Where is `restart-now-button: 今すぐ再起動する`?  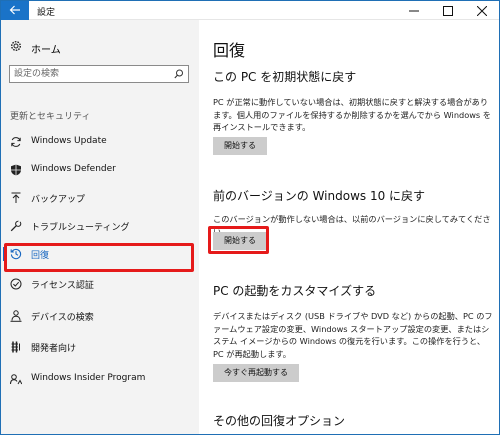 restart-now-button: 今すぐ再起動する is located at coordinates (256, 373).